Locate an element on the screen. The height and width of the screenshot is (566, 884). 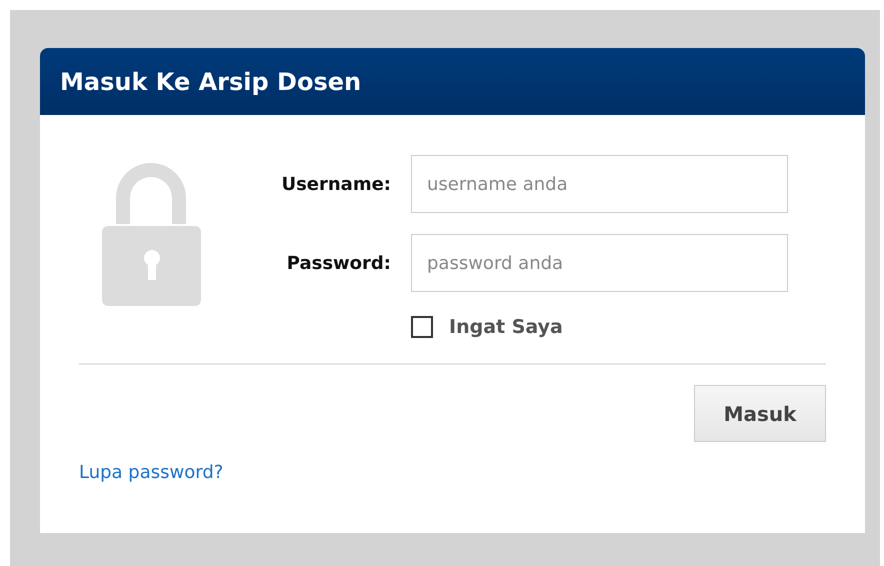
panel-title: Masuk Ke Arsip Dosen is located at coordinates (211, 82).